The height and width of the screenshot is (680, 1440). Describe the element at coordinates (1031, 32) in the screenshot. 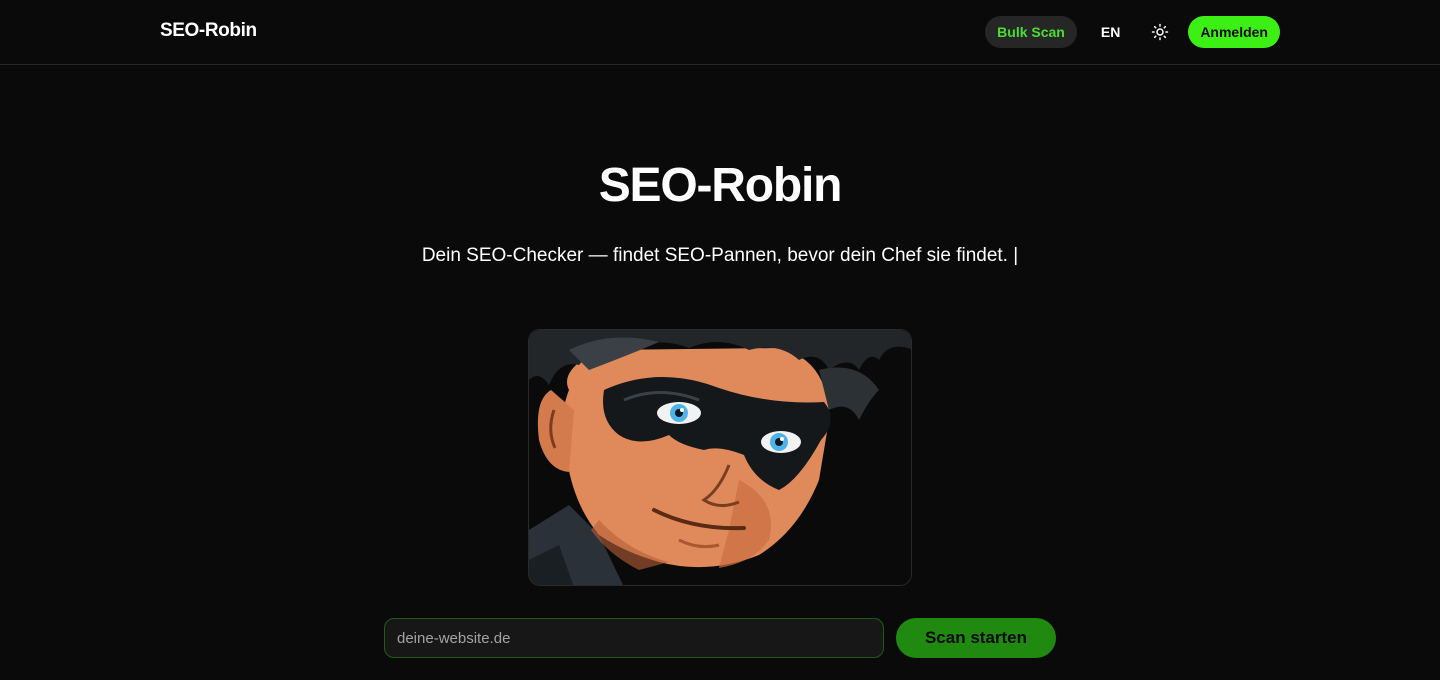

I see `bulk-scan-button: Bulk Scan` at that location.